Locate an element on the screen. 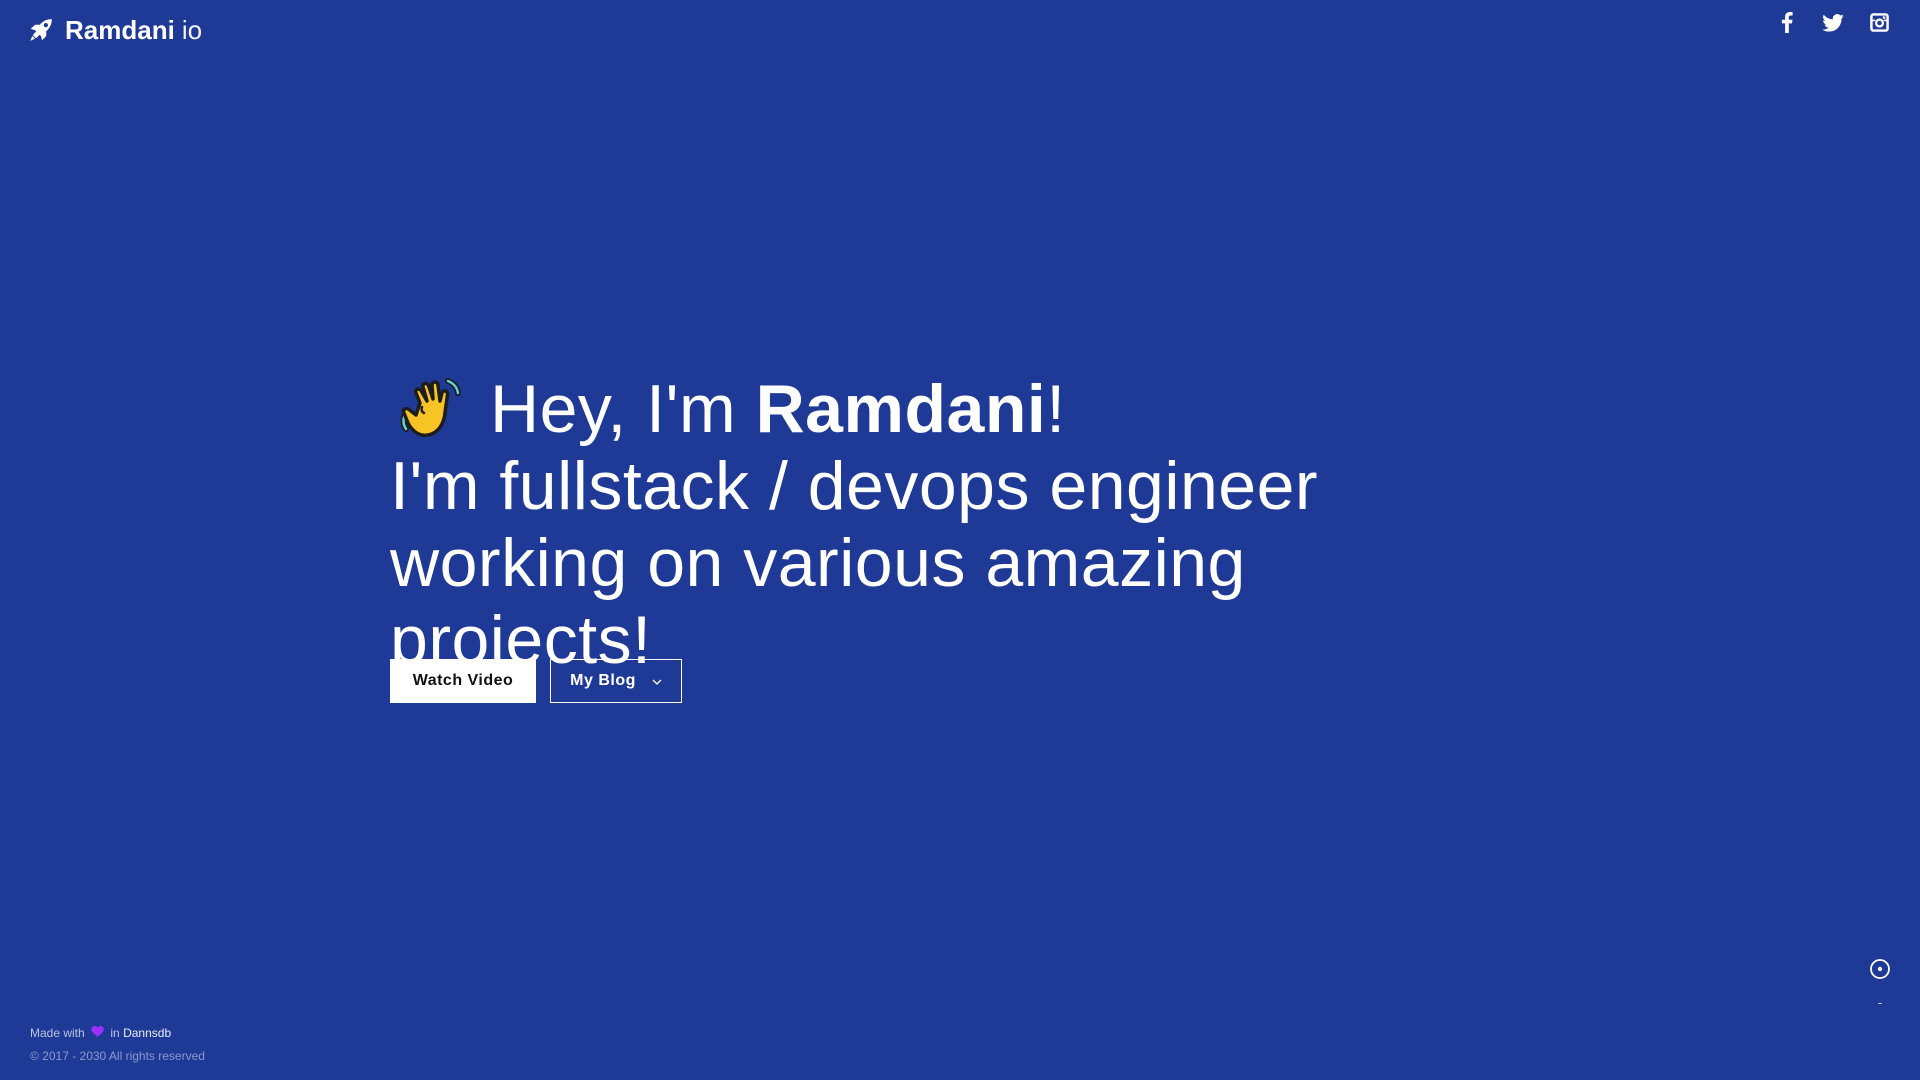 This screenshot has height=1080, width=1920. footer-credit: Made with in Dannsdb is located at coordinates (117, 1033).